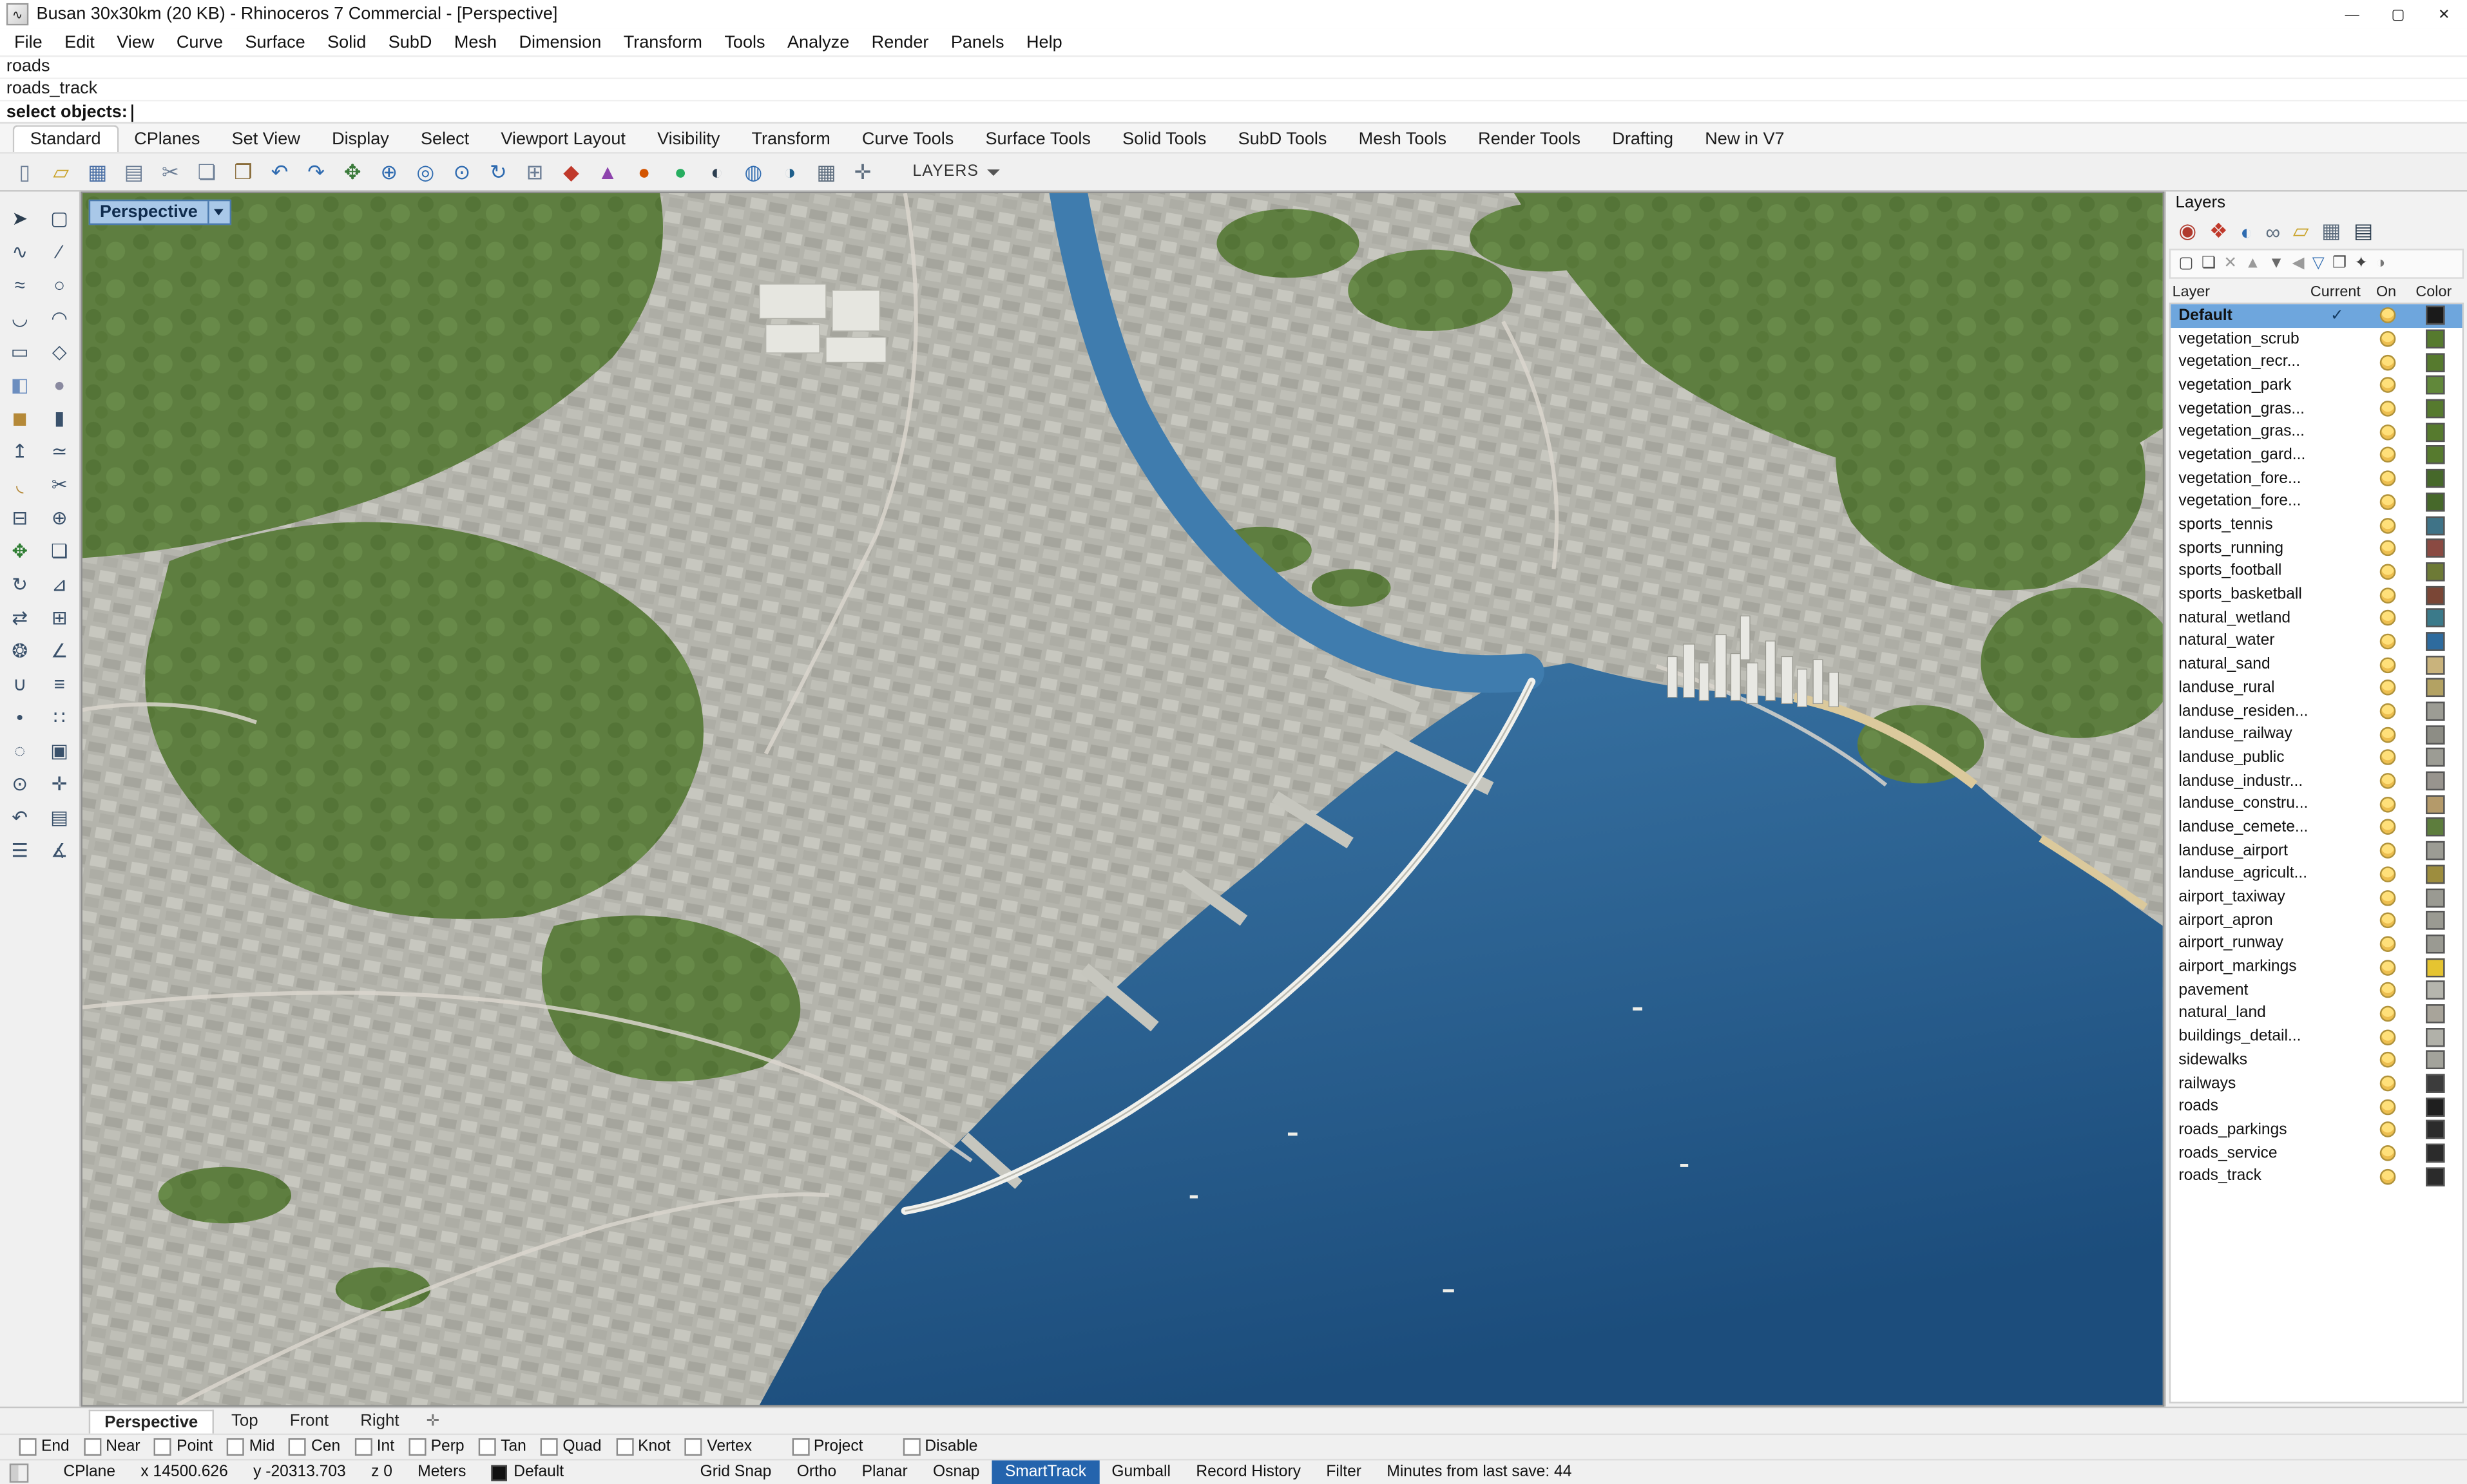  Describe the element at coordinates (571, 1447) in the screenshot. I see `osnap-toggle: Quad` at that location.